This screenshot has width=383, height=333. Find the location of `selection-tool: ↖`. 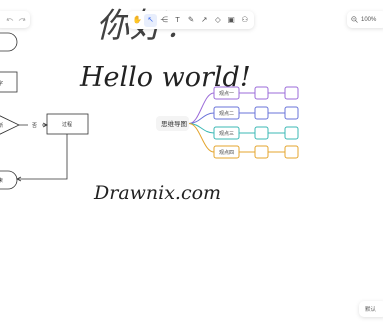

selection-tool: ↖ is located at coordinates (150, 20).